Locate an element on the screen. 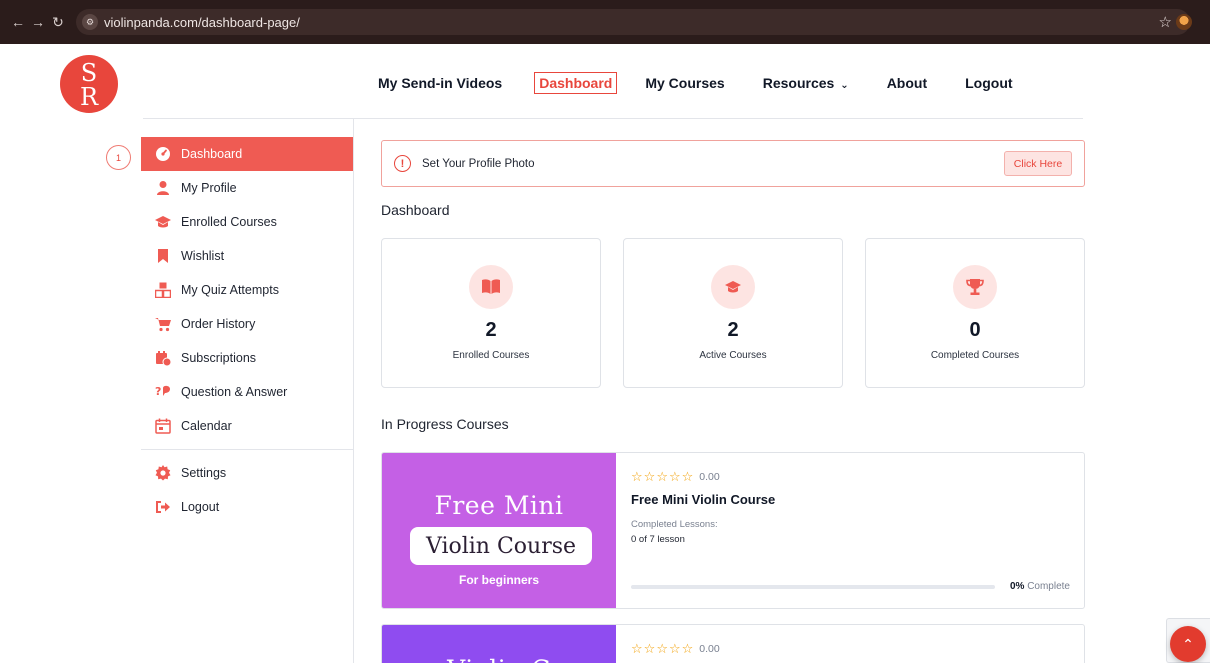  sidebar-item-label: My Quiz Attempts is located at coordinates (230, 290).